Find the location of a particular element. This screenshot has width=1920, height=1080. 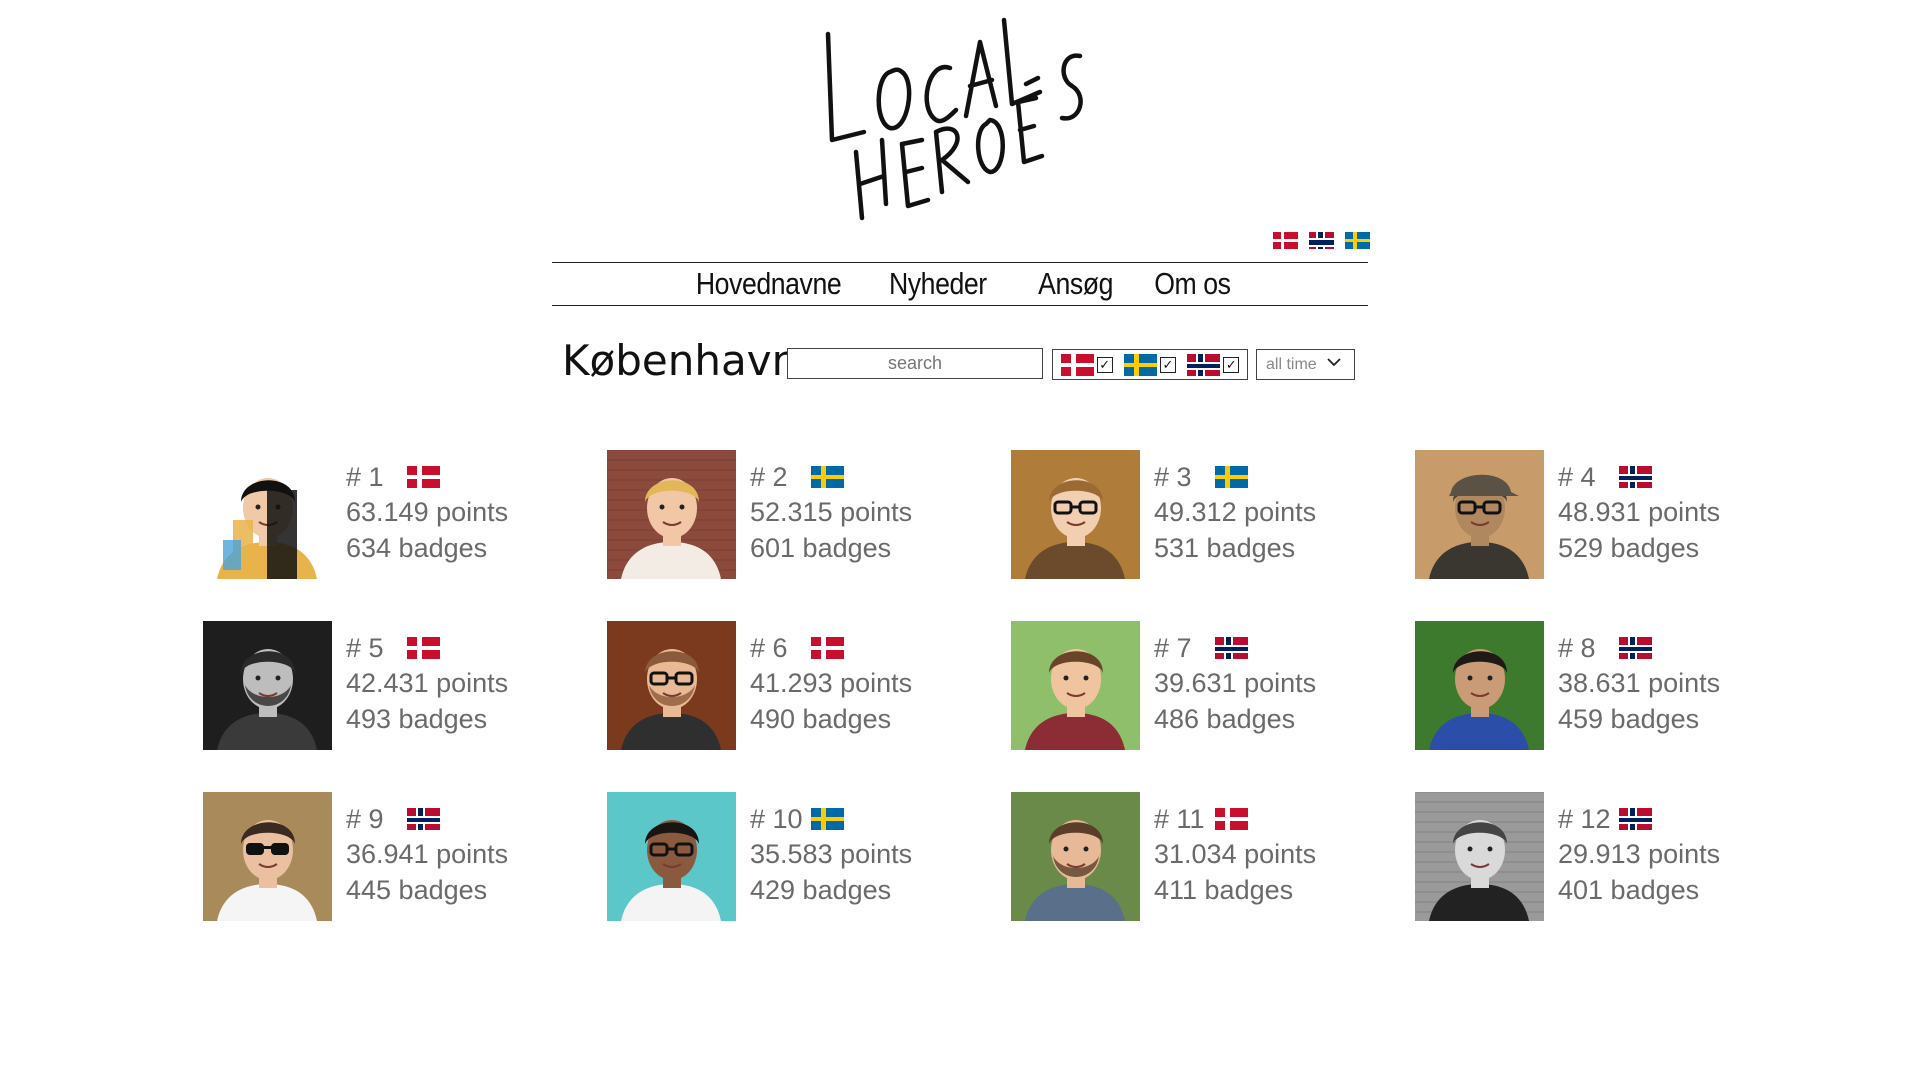

rank-line: # 11 is located at coordinates (1235, 819).